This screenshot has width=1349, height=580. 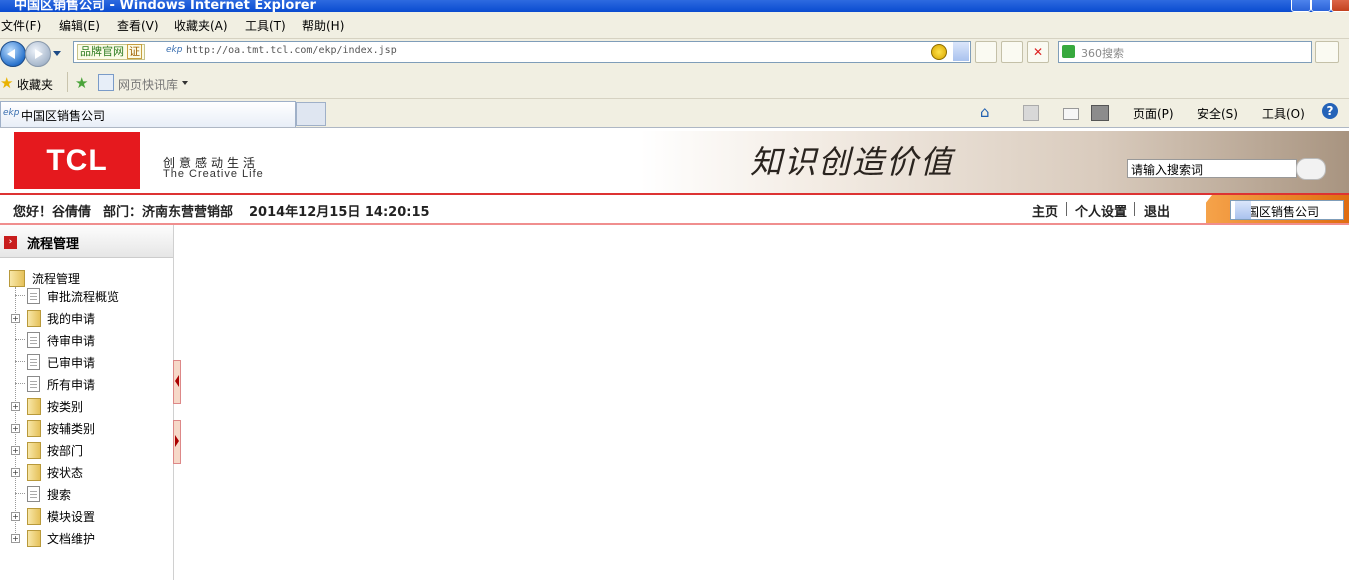 What do you see at coordinates (35, 84) in the screenshot?
I see `favorites-button: 收藏夹` at bounding box center [35, 84].